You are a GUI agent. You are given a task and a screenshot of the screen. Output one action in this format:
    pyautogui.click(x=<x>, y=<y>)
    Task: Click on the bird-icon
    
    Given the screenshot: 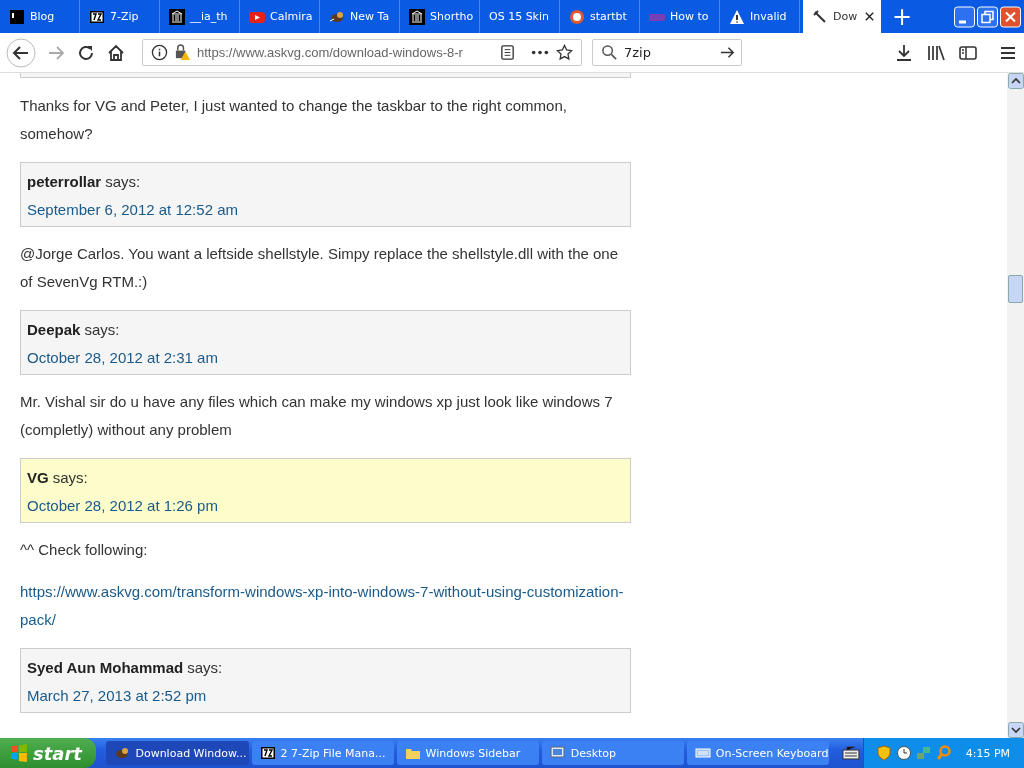 What is the action you would take?
    pyautogui.click(x=122, y=753)
    